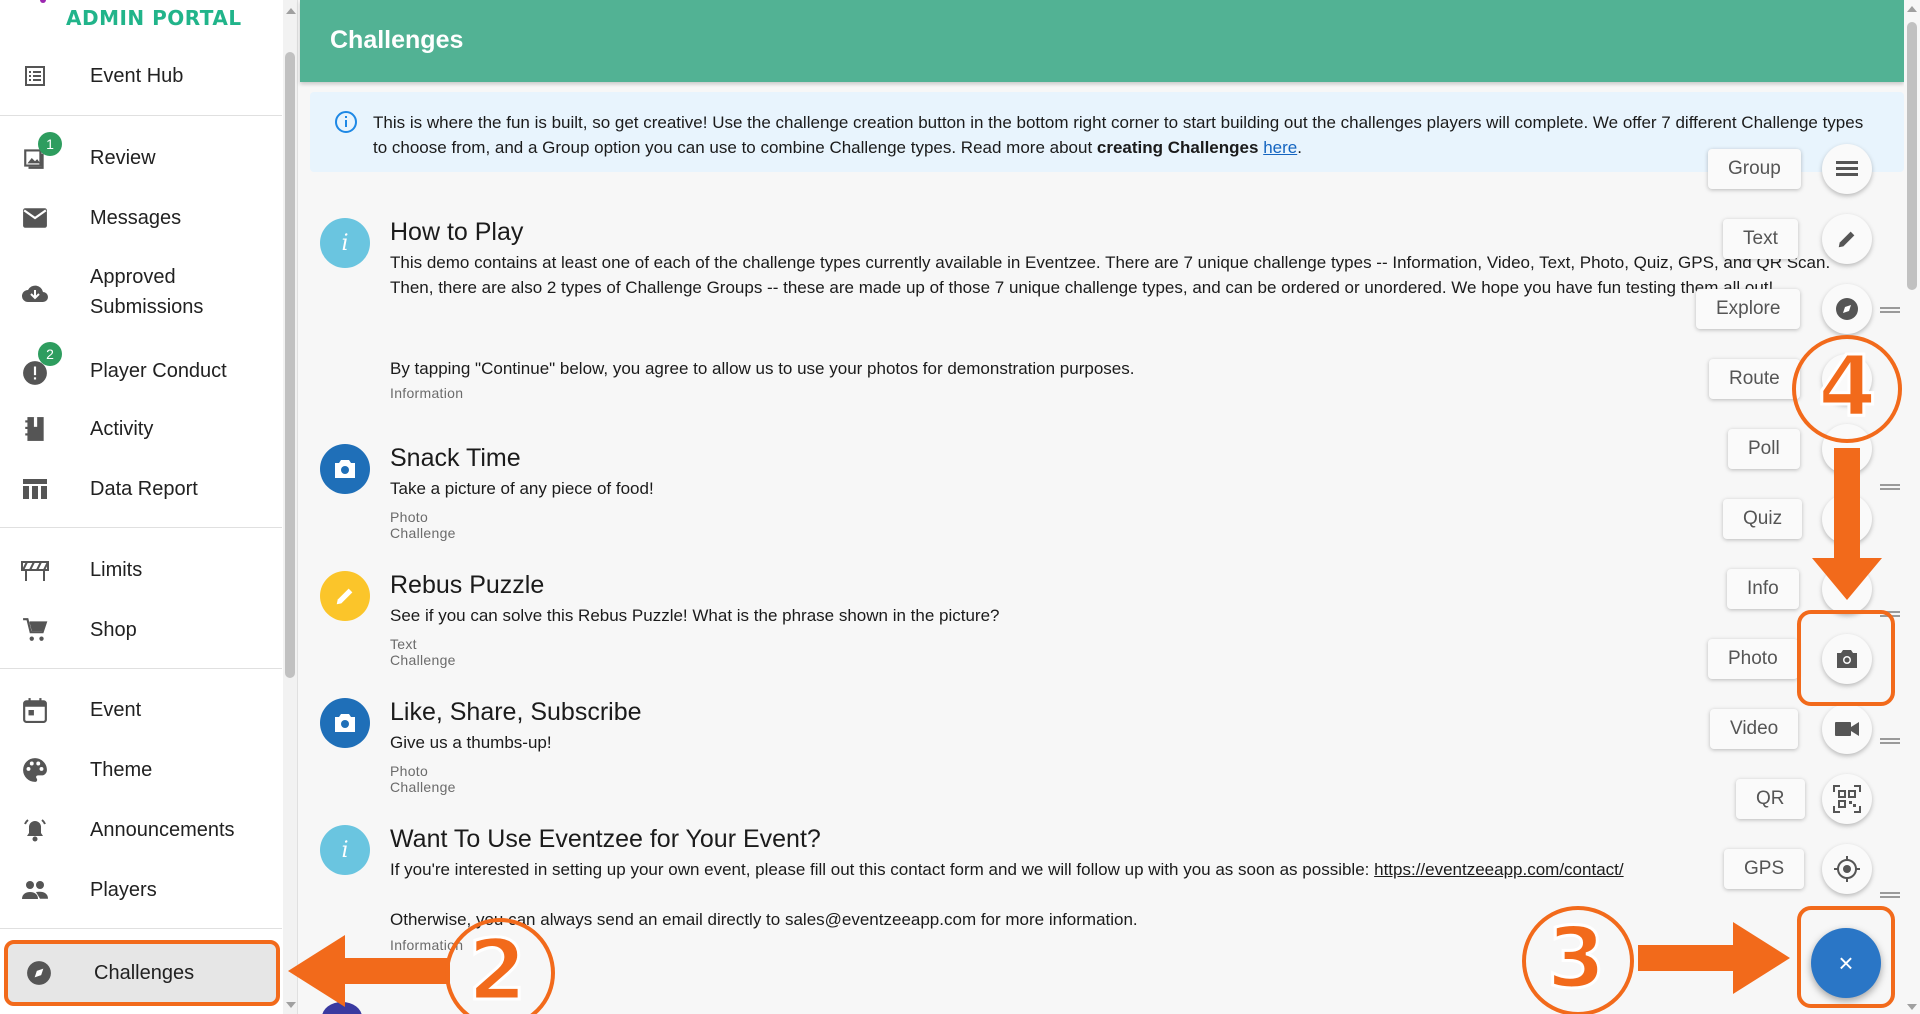 The image size is (1920, 1014). Describe the element at coordinates (1846, 957) in the screenshot. I see `annotation-ring-fab` at that location.